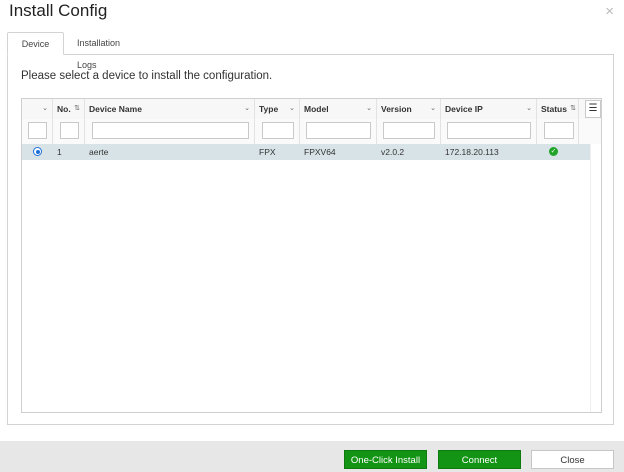  Describe the element at coordinates (69, 130) in the screenshot. I see `filter-no` at that location.